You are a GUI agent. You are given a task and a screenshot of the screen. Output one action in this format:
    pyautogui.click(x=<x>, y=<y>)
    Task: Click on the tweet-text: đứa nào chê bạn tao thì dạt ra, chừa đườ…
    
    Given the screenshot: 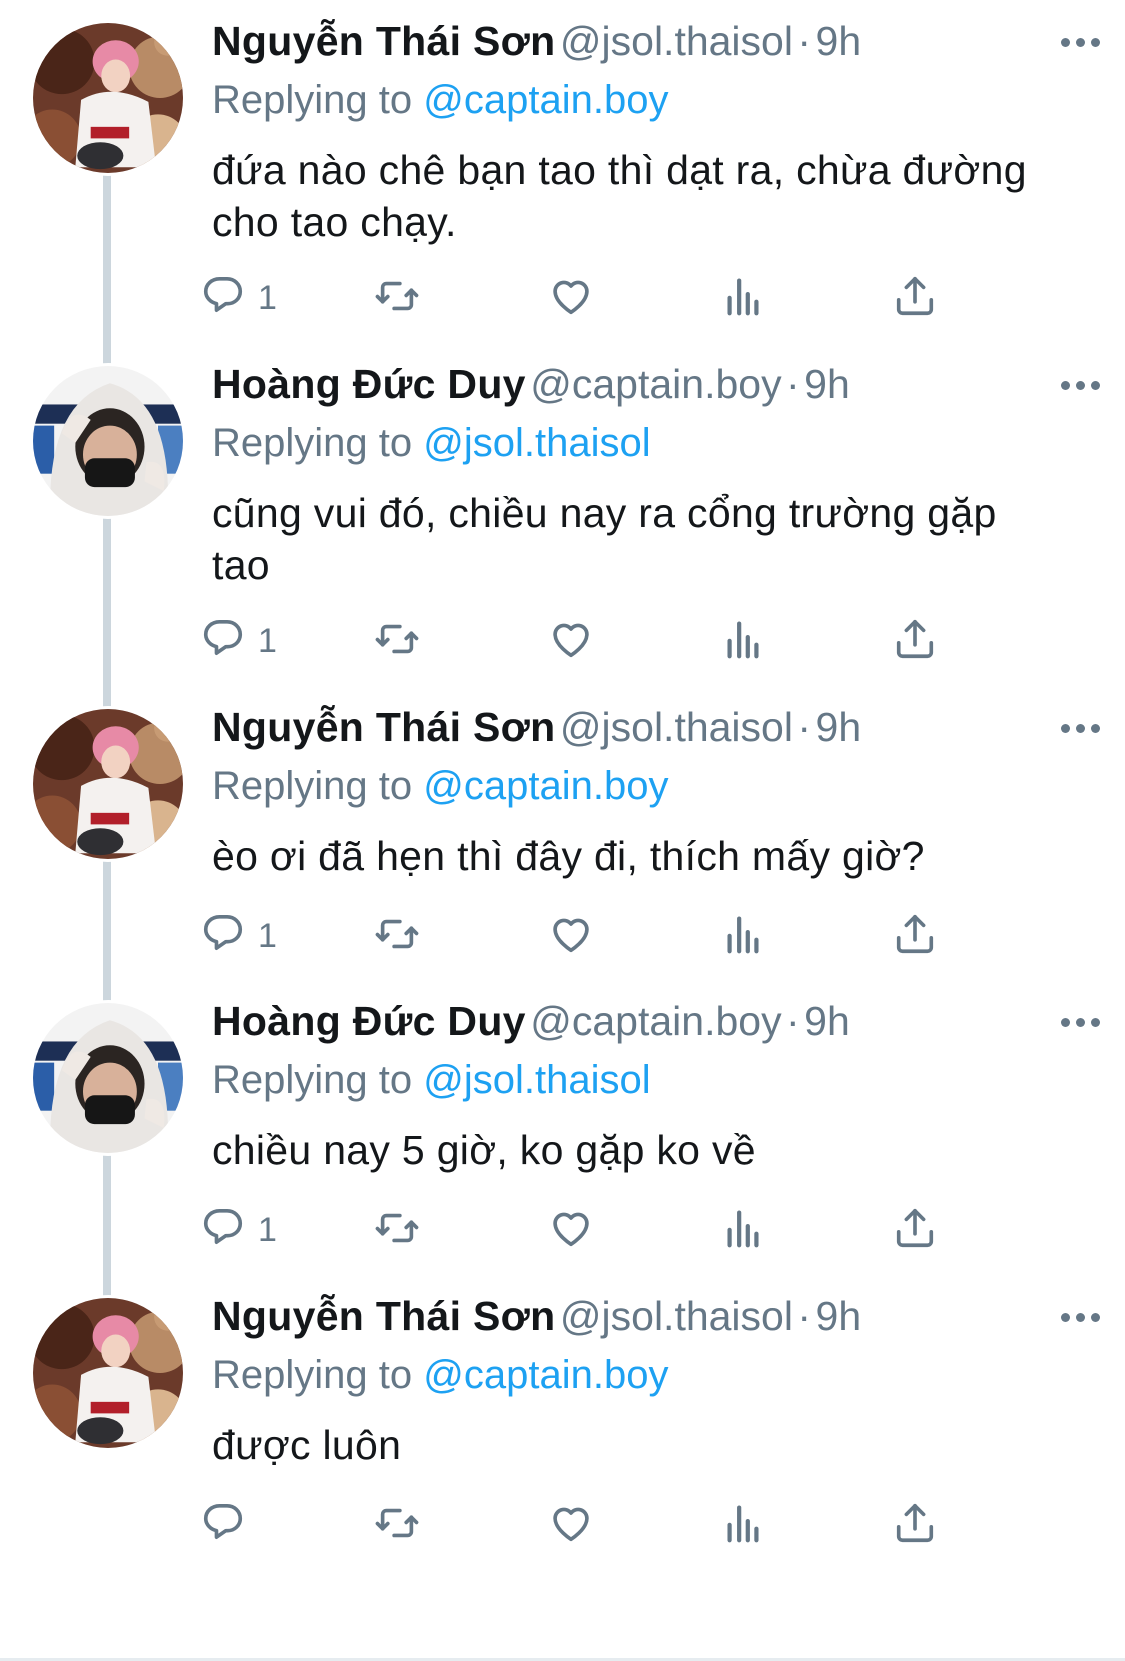 What is the action you would take?
    pyautogui.click(x=652, y=196)
    